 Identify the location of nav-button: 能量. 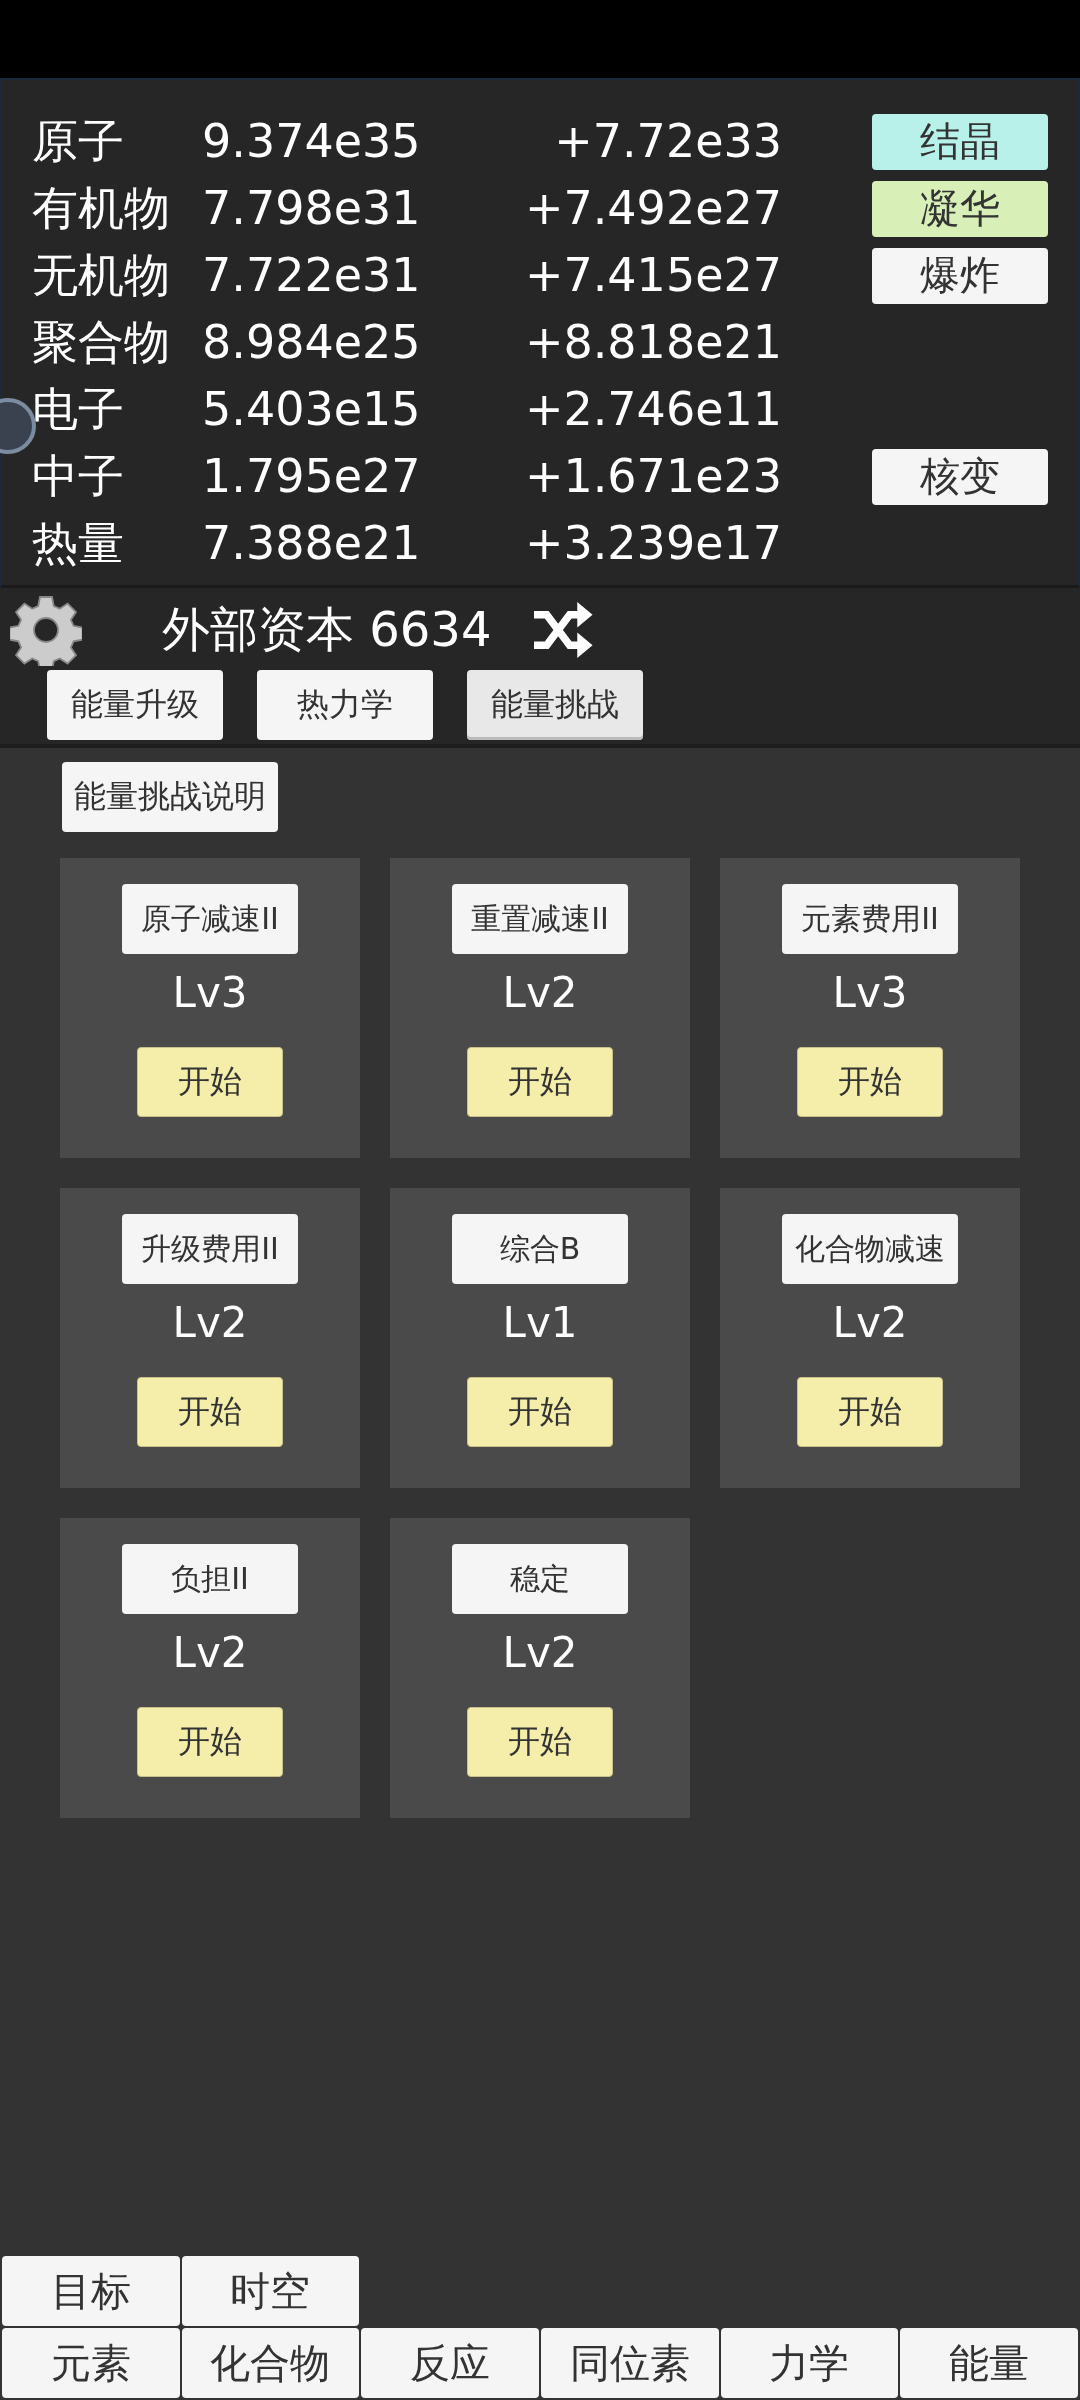
(989, 2363).